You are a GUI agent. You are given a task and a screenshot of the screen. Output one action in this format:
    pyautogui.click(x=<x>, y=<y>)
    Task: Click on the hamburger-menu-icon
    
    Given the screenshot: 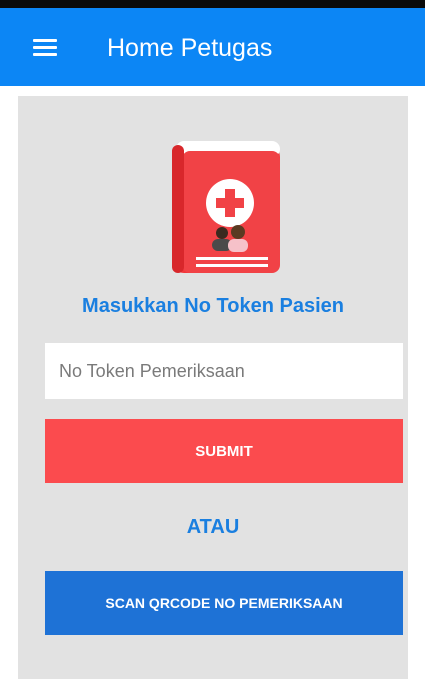 What is the action you would take?
    pyautogui.click(x=45, y=48)
    